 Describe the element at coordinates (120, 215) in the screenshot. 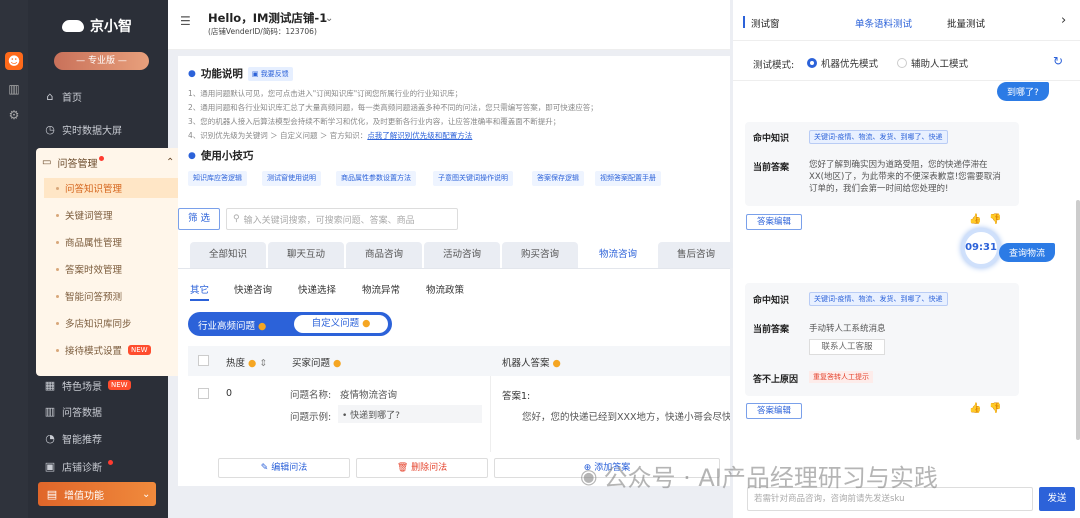

I see `sub-item-keywords: 关键词管理` at that location.